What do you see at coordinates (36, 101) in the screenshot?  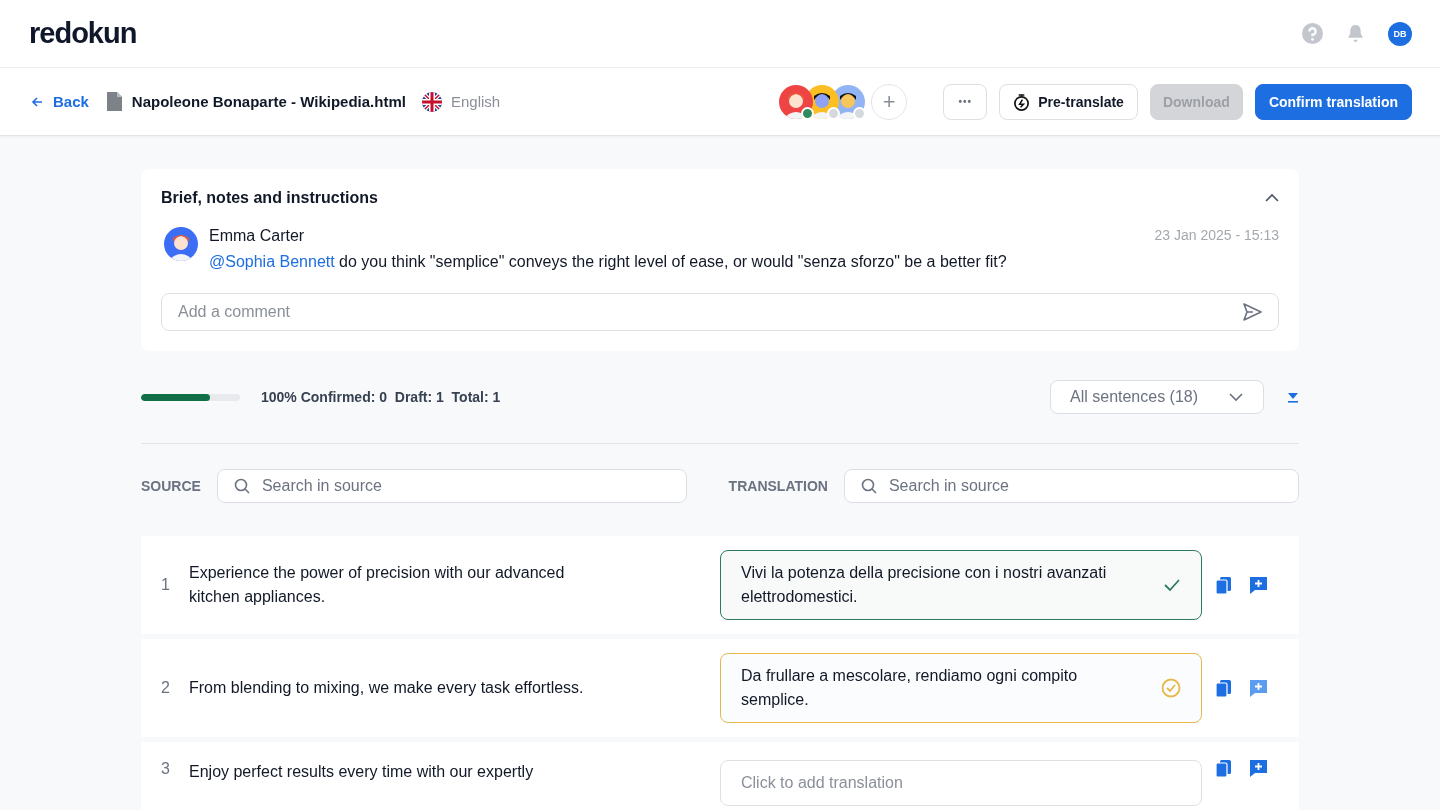 I see `back-arrow-icon` at bounding box center [36, 101].